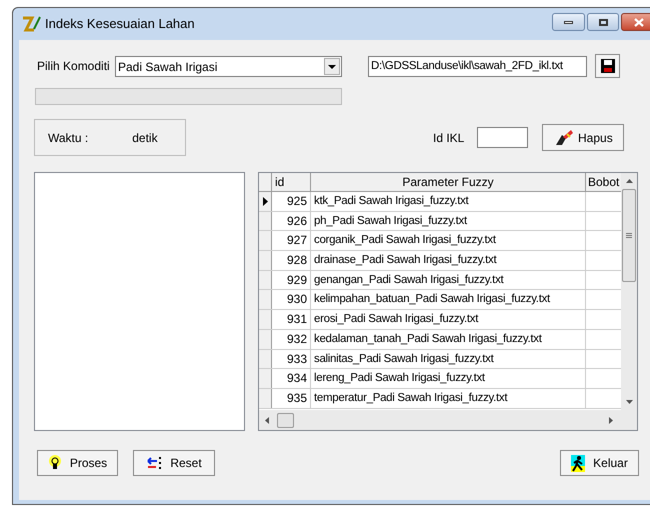  I want to click on window-title: Indeks Kesesuaian Lahan, so click(120, 24).